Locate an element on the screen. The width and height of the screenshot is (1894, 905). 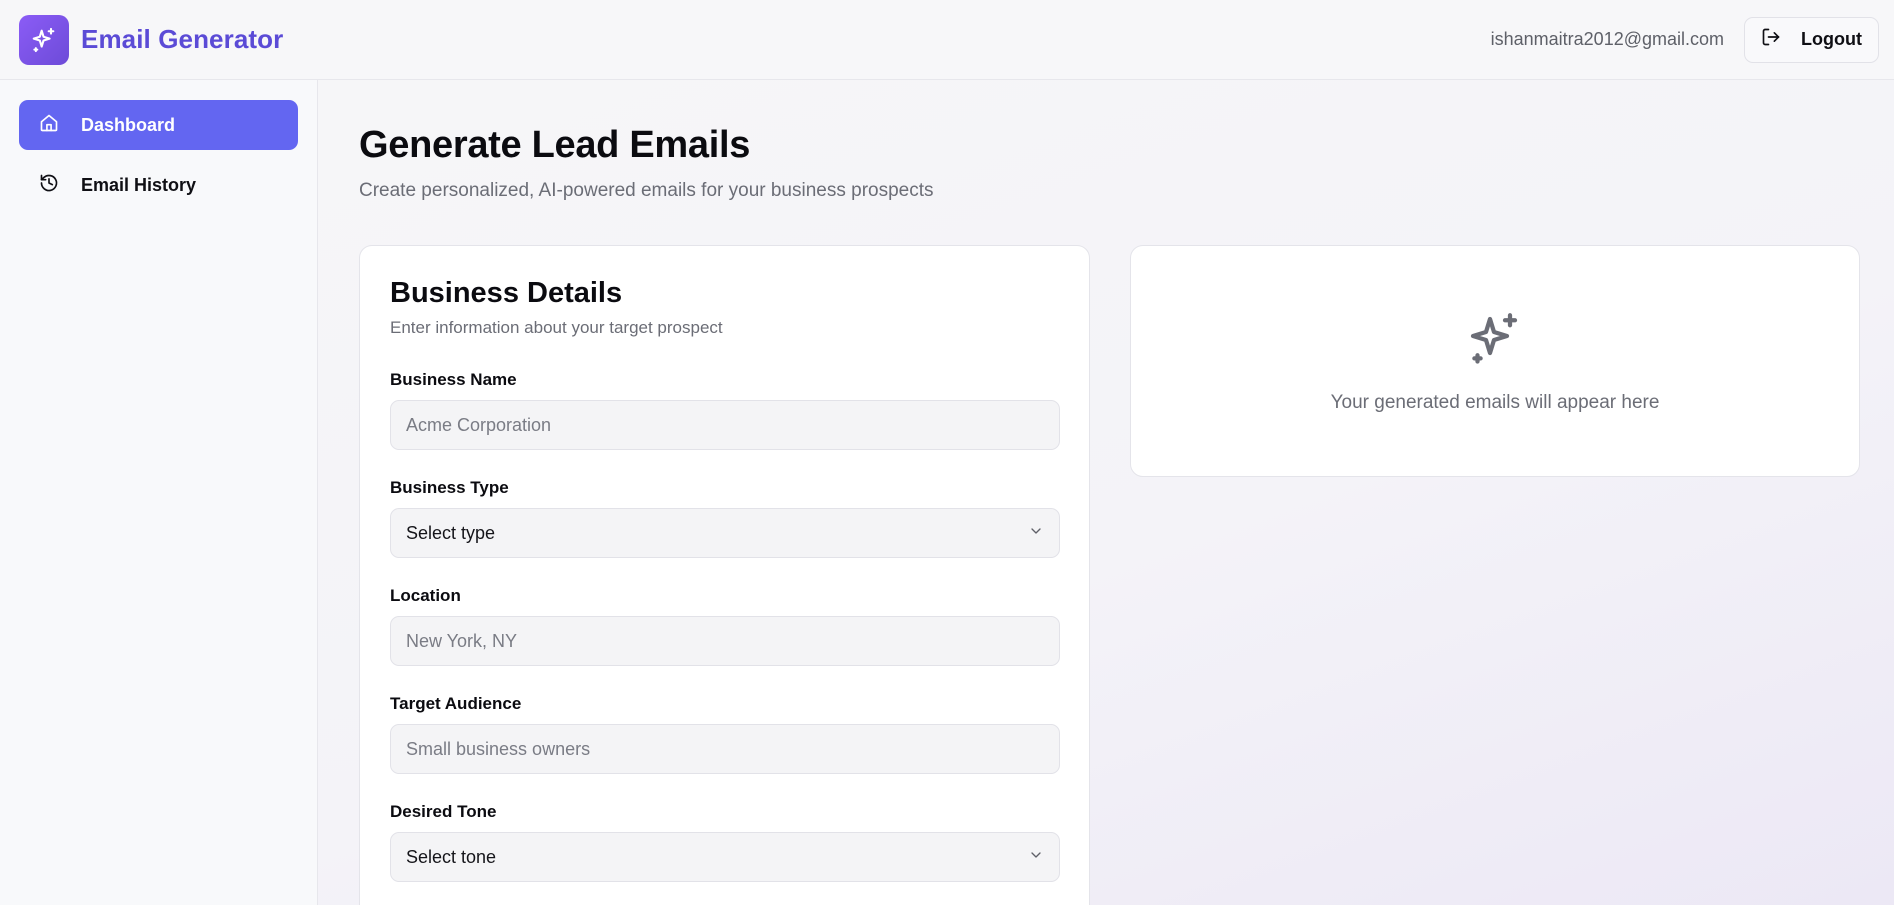
desired-tone-label: Desired Tone is located at coordinates (443, 811).